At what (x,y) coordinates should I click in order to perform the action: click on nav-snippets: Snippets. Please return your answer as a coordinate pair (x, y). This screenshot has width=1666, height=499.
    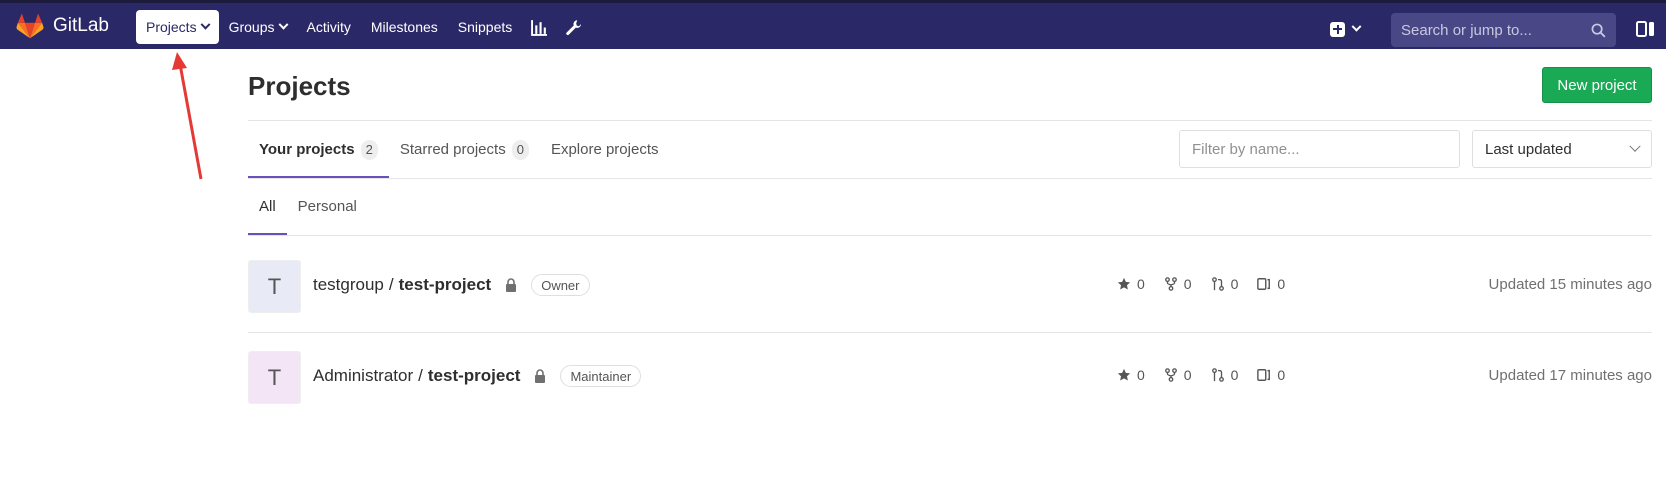
    Looking at the image, I should click on (485, 27).